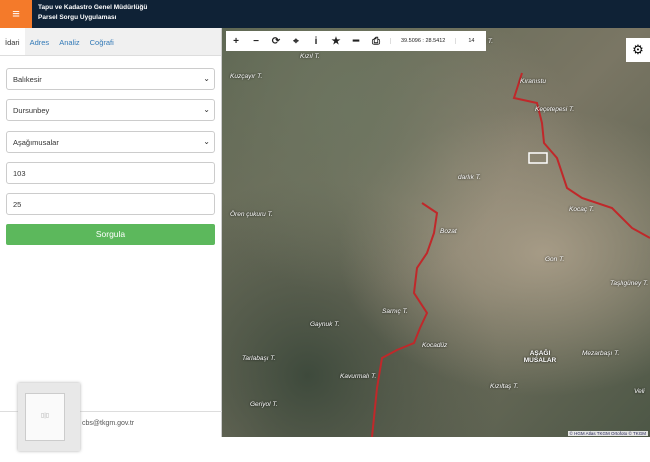 The image size is (650, 462). I want to click on ilce-select: Dursunbey ⌄, so click(110, 110).